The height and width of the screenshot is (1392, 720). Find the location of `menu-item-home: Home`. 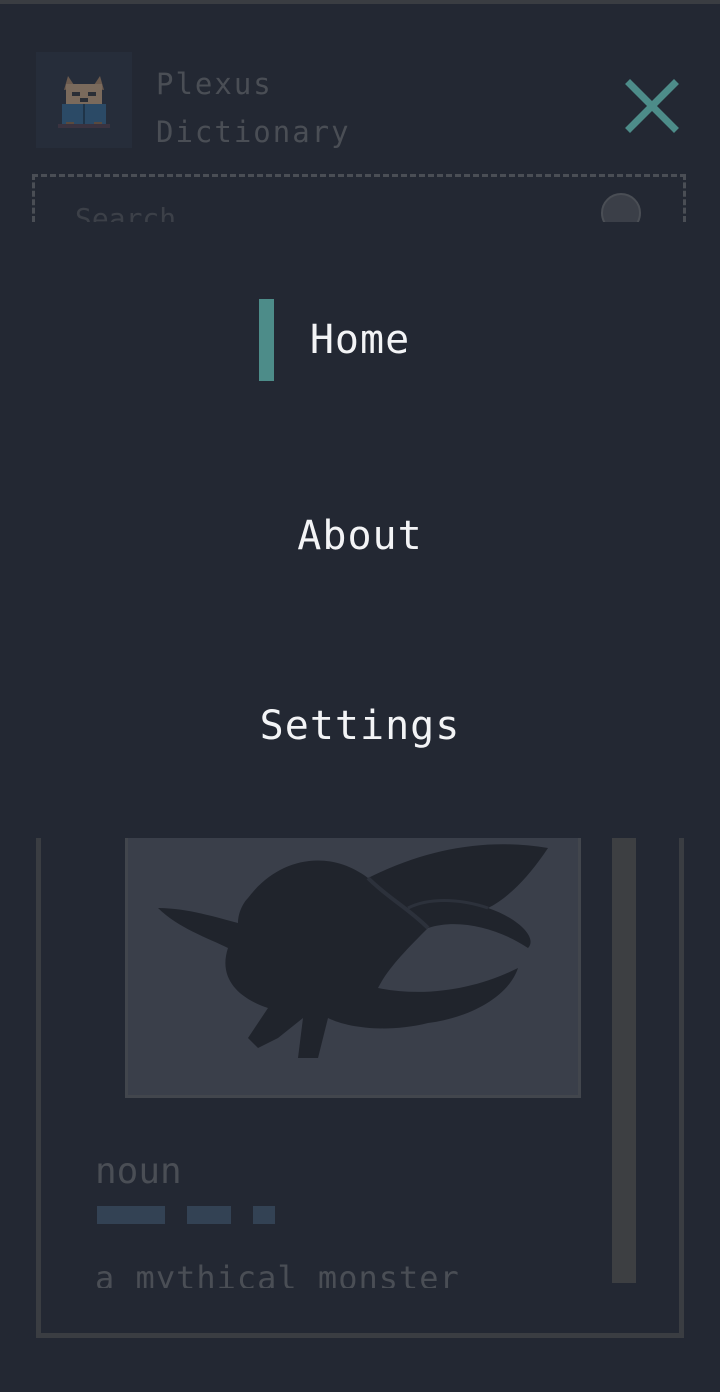

menu-item-home: Home is located at coordinates (360, 340).